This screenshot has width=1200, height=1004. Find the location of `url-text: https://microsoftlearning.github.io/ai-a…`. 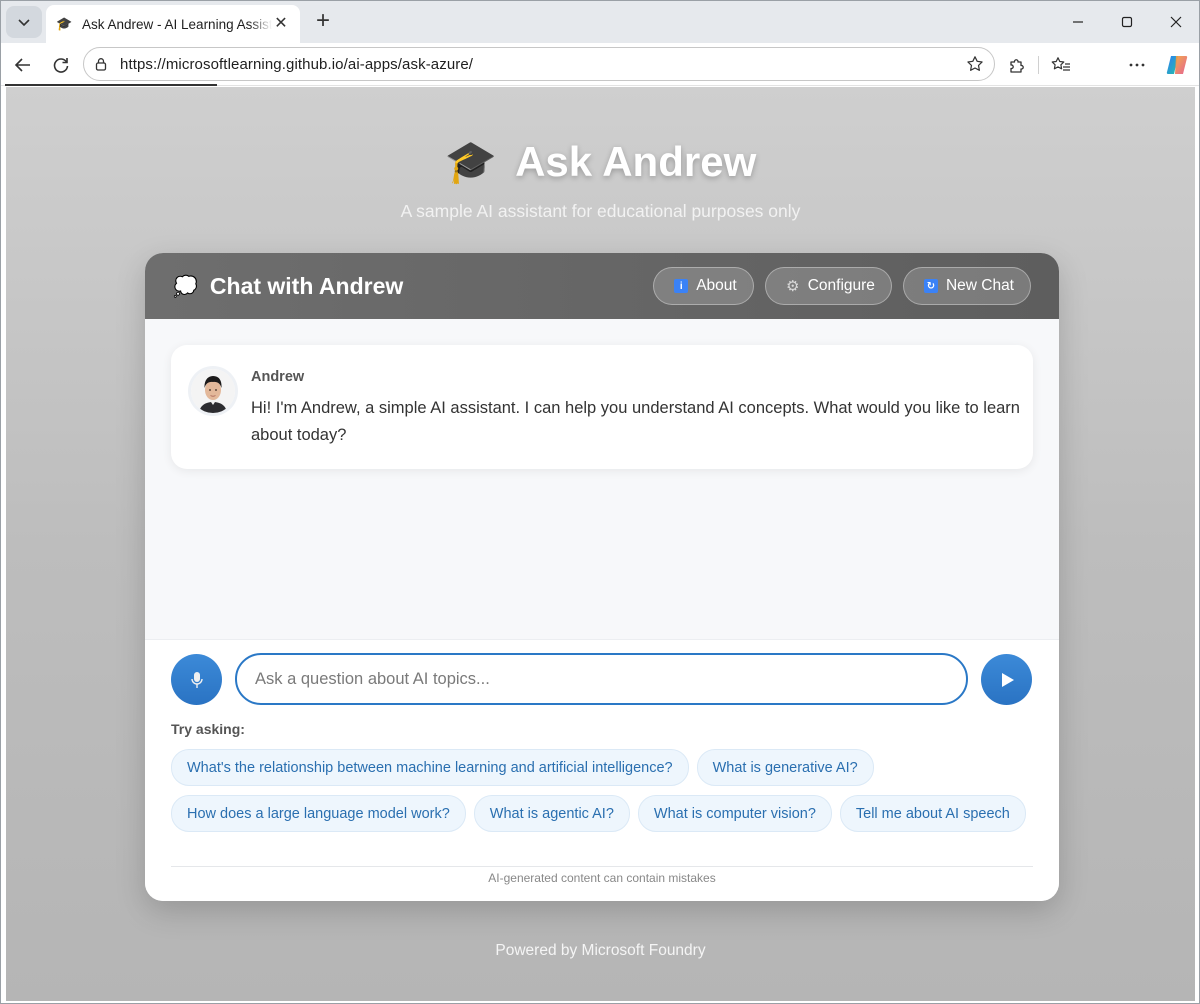

url-text: https://microsoftlearning.github.io/ai-a… is located at coordinates (542, 64).